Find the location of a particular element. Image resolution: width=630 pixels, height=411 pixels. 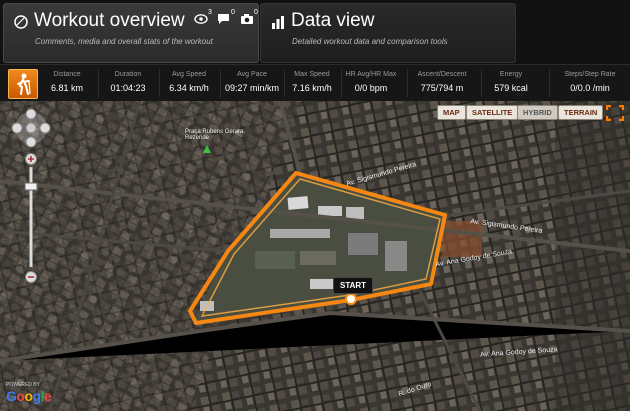

ring-icon is located at coordinates (21, 22).